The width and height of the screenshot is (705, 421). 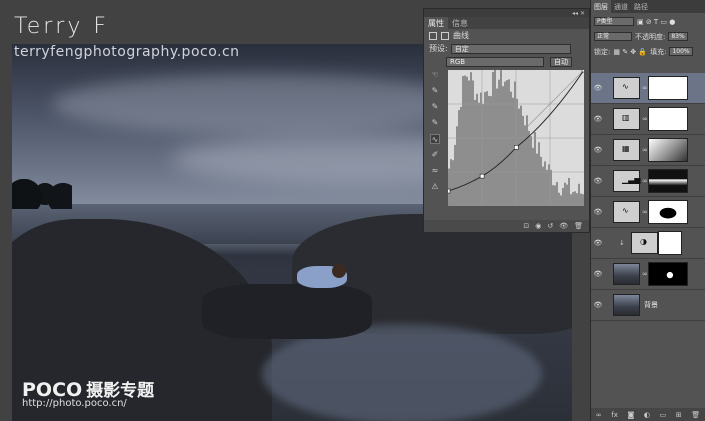 I want to click on layer-row: 👁 ▁▃▅ ∞, so click(x=648, y=181).